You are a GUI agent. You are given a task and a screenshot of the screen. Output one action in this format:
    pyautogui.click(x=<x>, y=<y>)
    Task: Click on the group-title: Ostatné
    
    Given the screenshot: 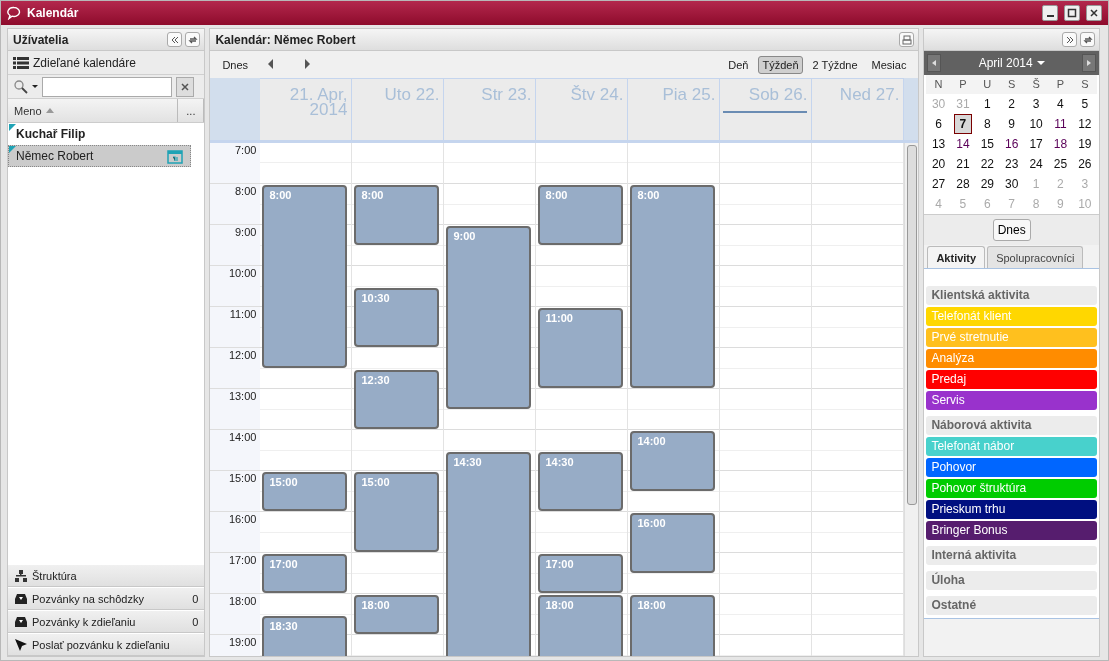 What is the action you would take?
    pyautogui.click(x=1011, y=605)
    